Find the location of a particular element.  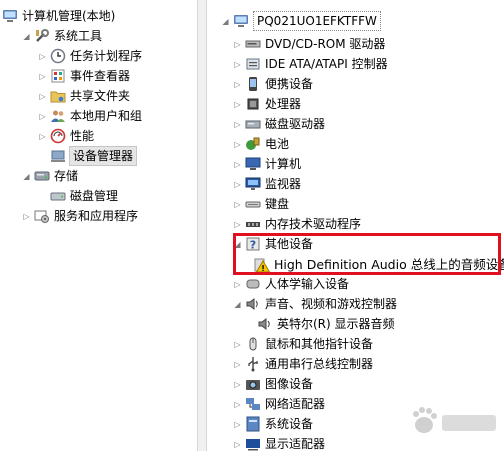

device-category-label: 计算机 is located at coordinates (283, 164).